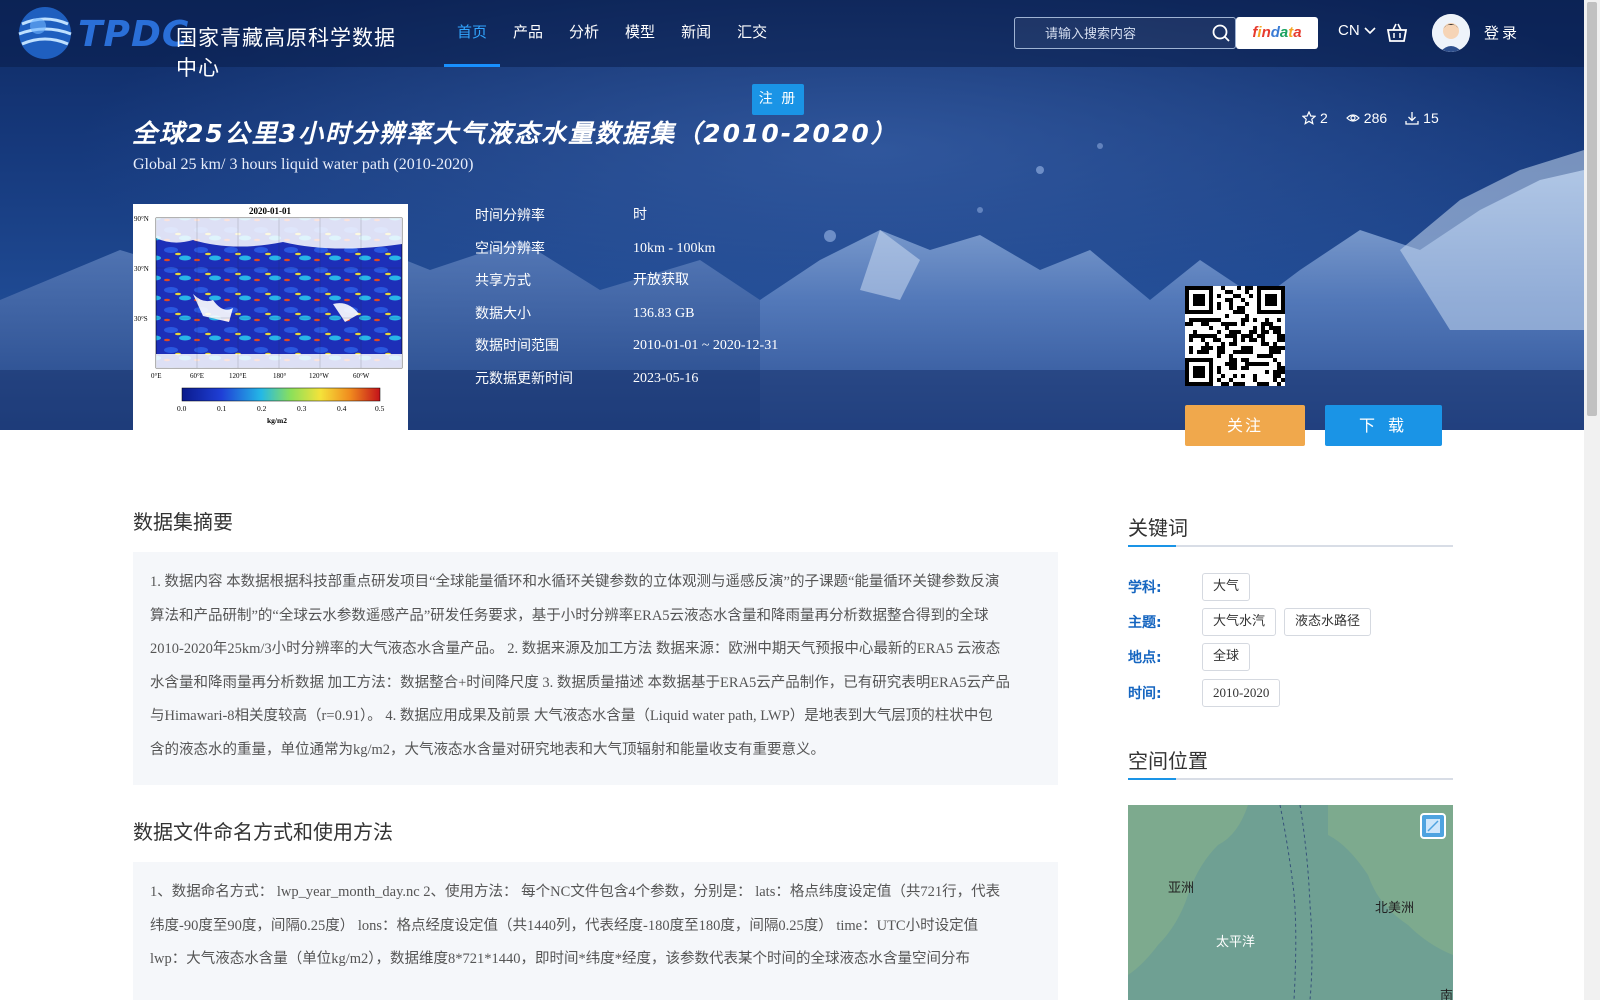 Image resolution: width=1600 pixels, height=1000 pixels. Describe the element at coordinates (661, 280) in the screenshot. I see `metadata-value: 开放获取` at that location.